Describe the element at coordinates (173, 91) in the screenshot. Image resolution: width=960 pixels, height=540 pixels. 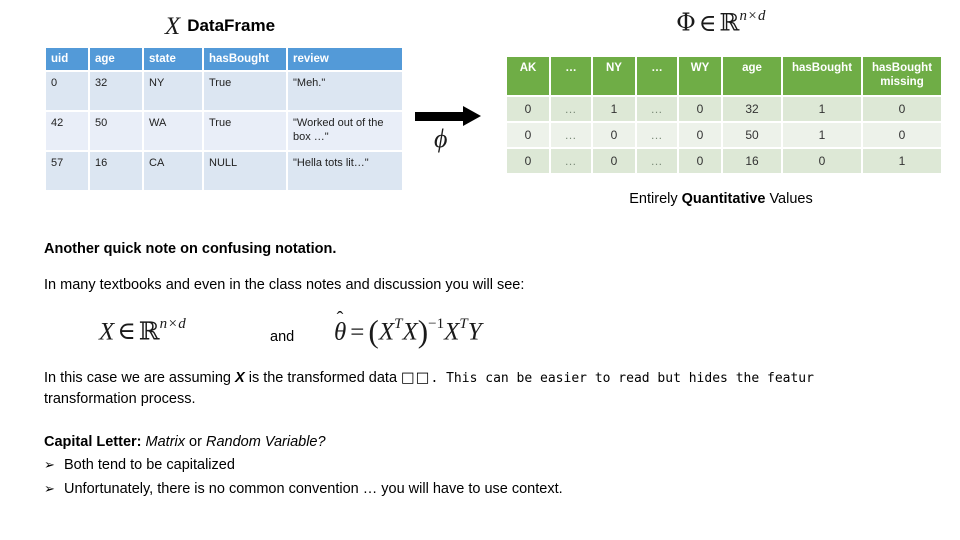
I see `cell-state: NY` at that location.